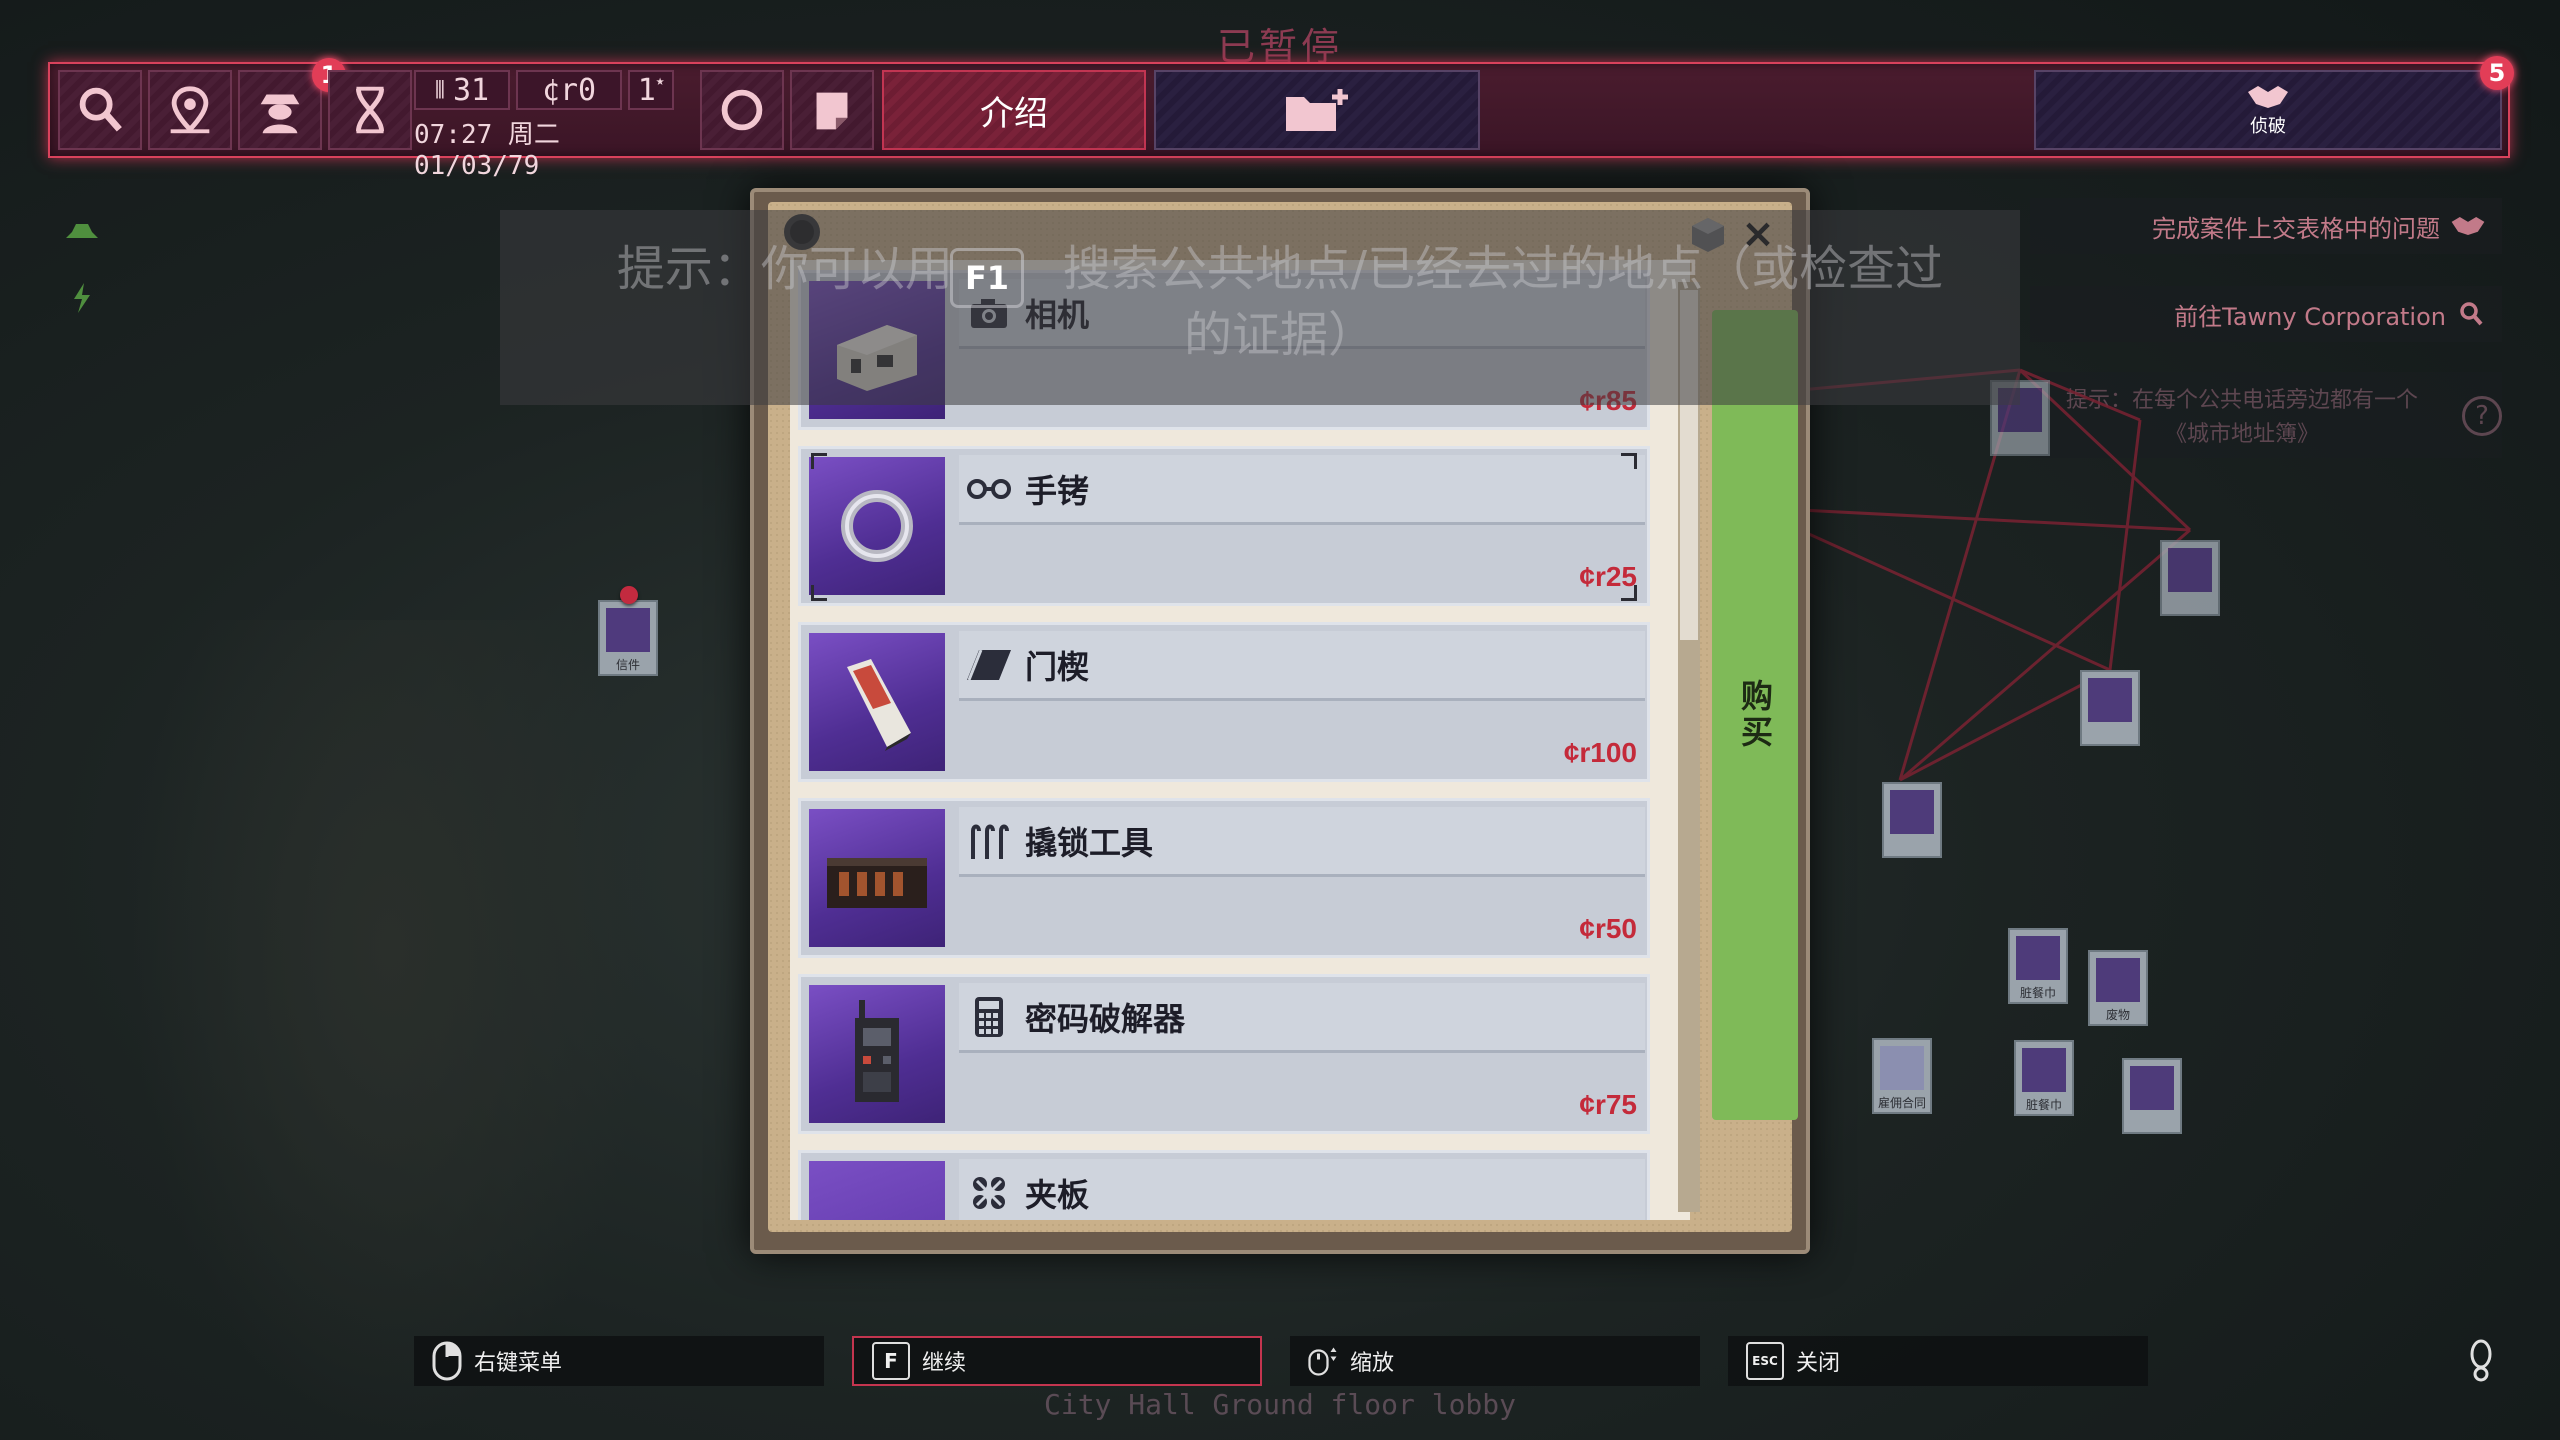  I want to click on map-pin-icon, so click(190, 110).